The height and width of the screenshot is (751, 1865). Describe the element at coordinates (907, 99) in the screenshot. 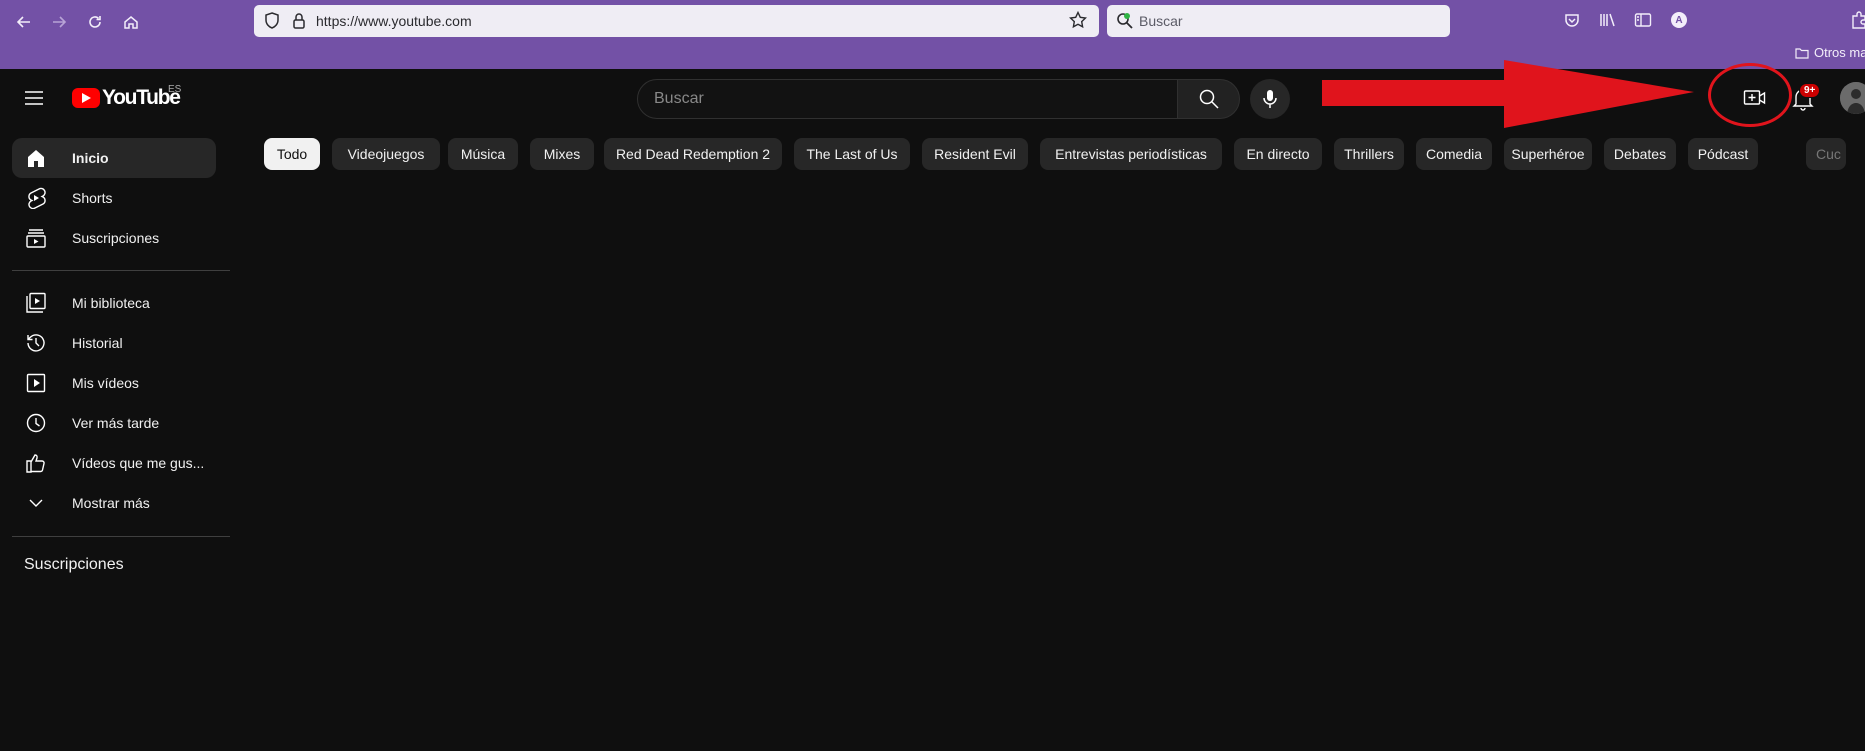

I see `search-input: Buscar` at that location.